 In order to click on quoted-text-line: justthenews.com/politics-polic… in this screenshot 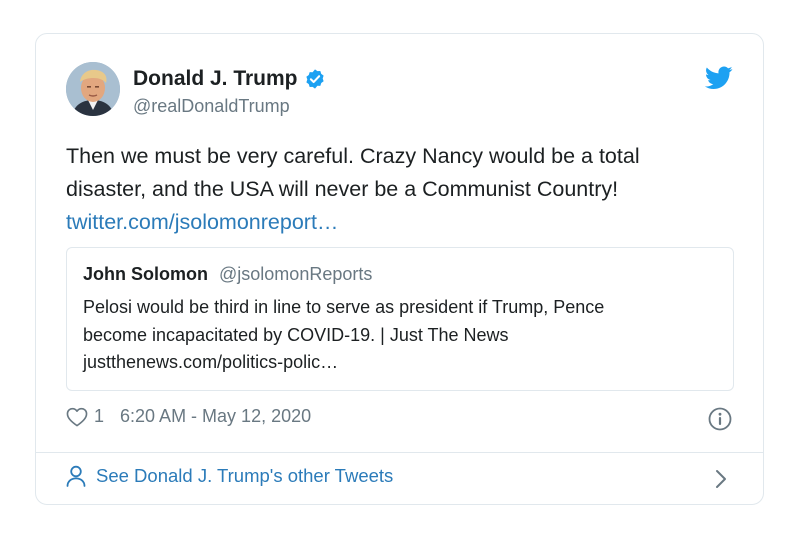, I will do `click(211, 362)`.